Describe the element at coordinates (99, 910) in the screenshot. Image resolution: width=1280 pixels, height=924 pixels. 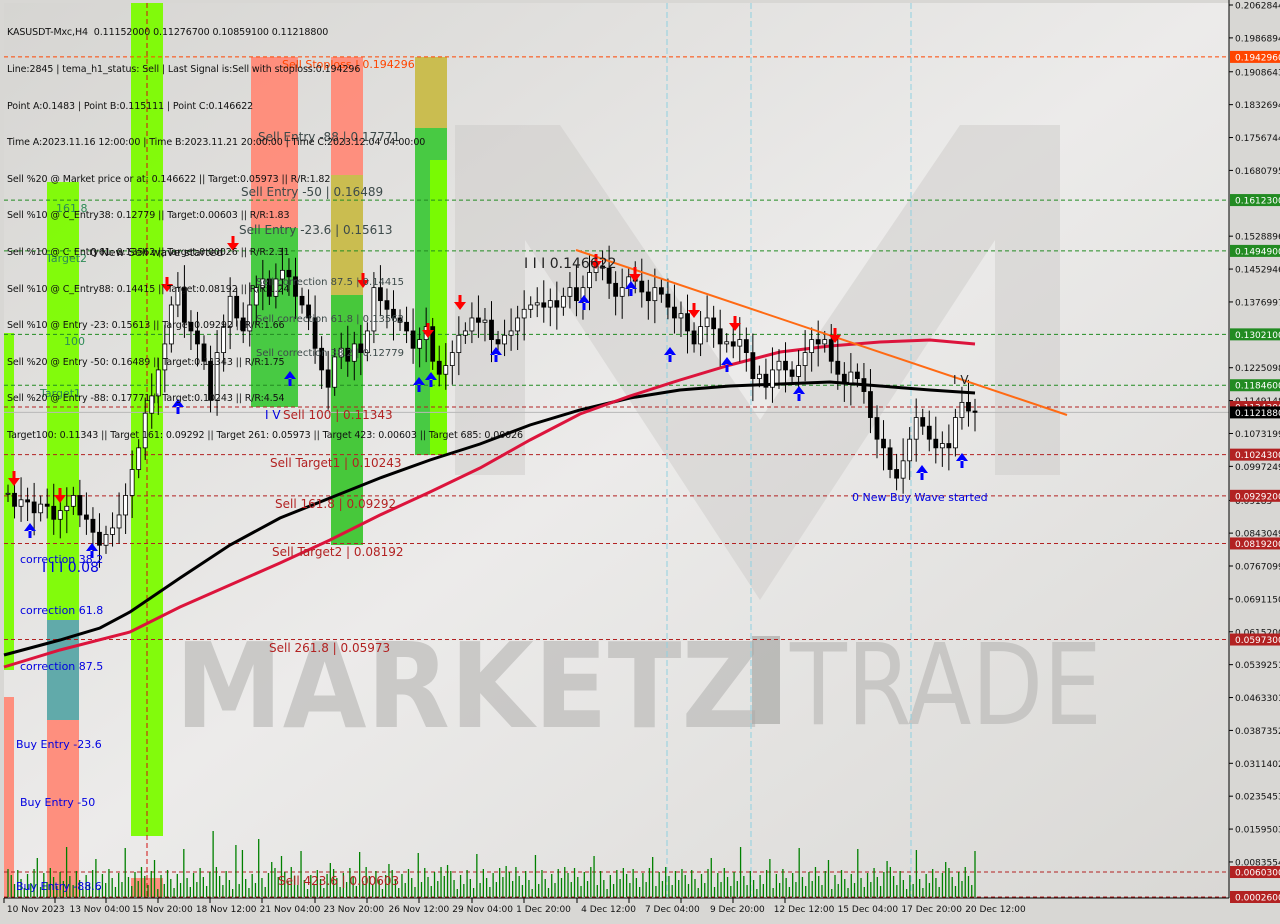
I see `time-tick-label: 13 Nov 04:00` at that location.